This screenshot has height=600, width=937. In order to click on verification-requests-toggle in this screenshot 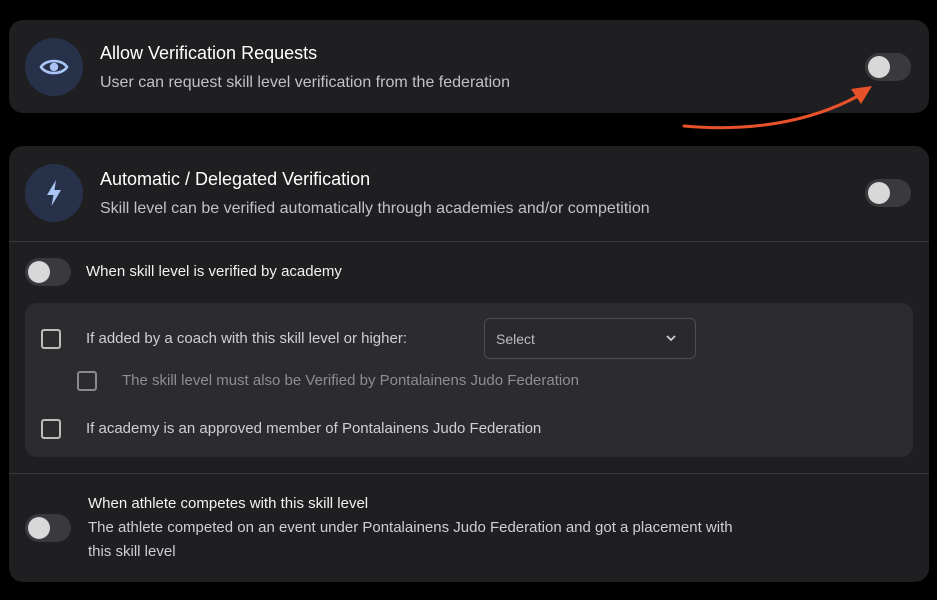, I will do `click(888, 67)`.